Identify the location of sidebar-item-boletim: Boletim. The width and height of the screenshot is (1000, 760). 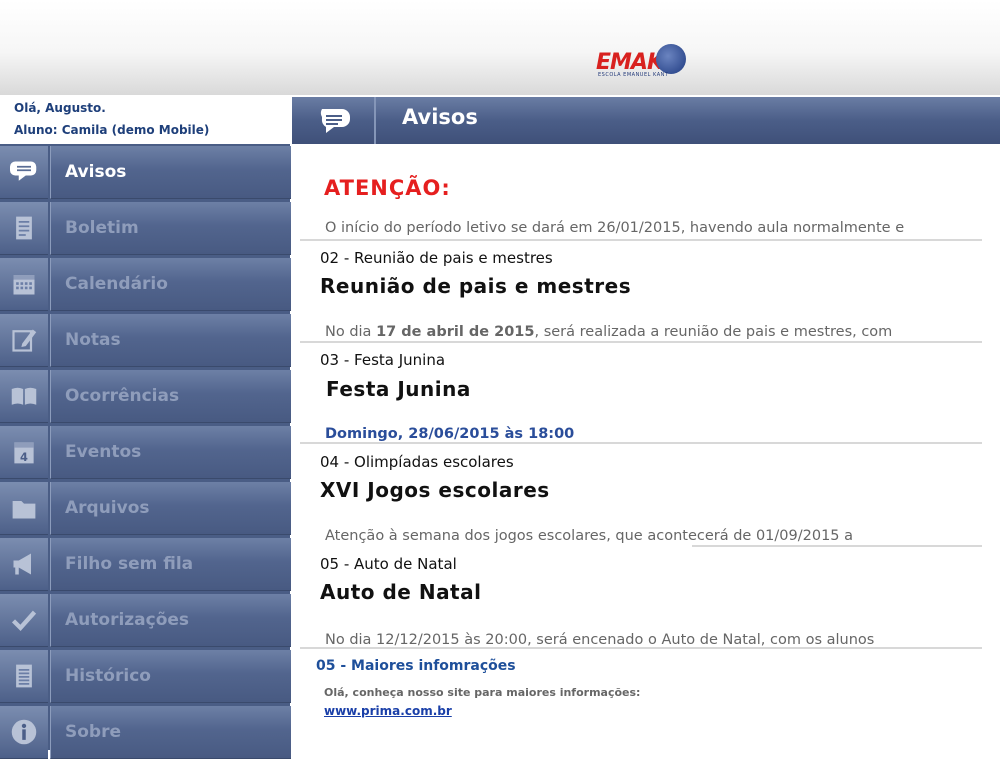
(145, 228).